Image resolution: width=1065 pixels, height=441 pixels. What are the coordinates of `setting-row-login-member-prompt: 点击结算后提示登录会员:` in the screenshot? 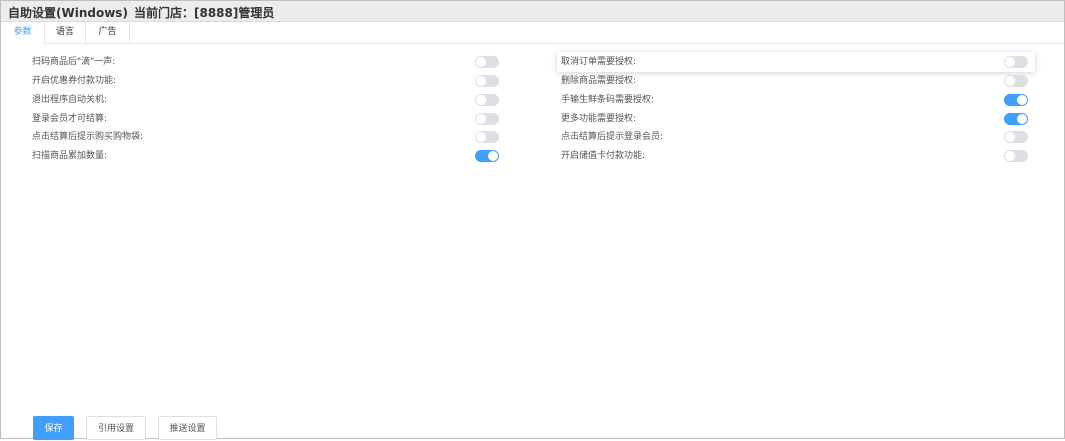 It's located at (796, 137).